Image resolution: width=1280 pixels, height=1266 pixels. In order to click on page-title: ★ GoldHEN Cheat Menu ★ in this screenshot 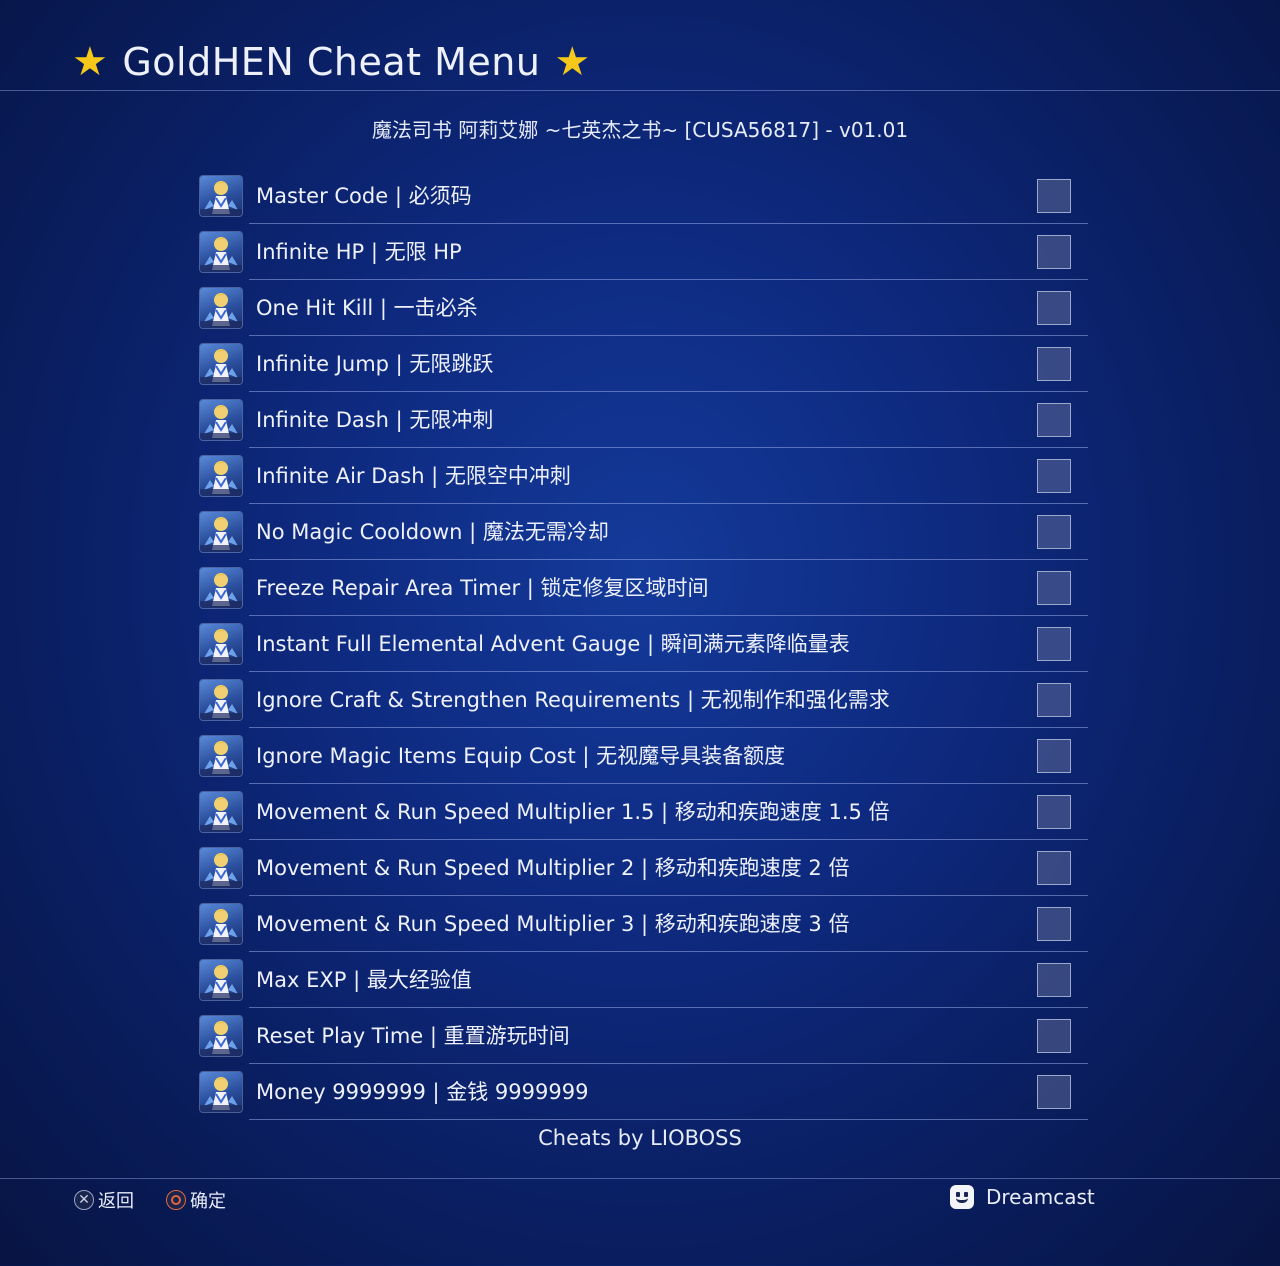, I will do `click(331, 62)`.